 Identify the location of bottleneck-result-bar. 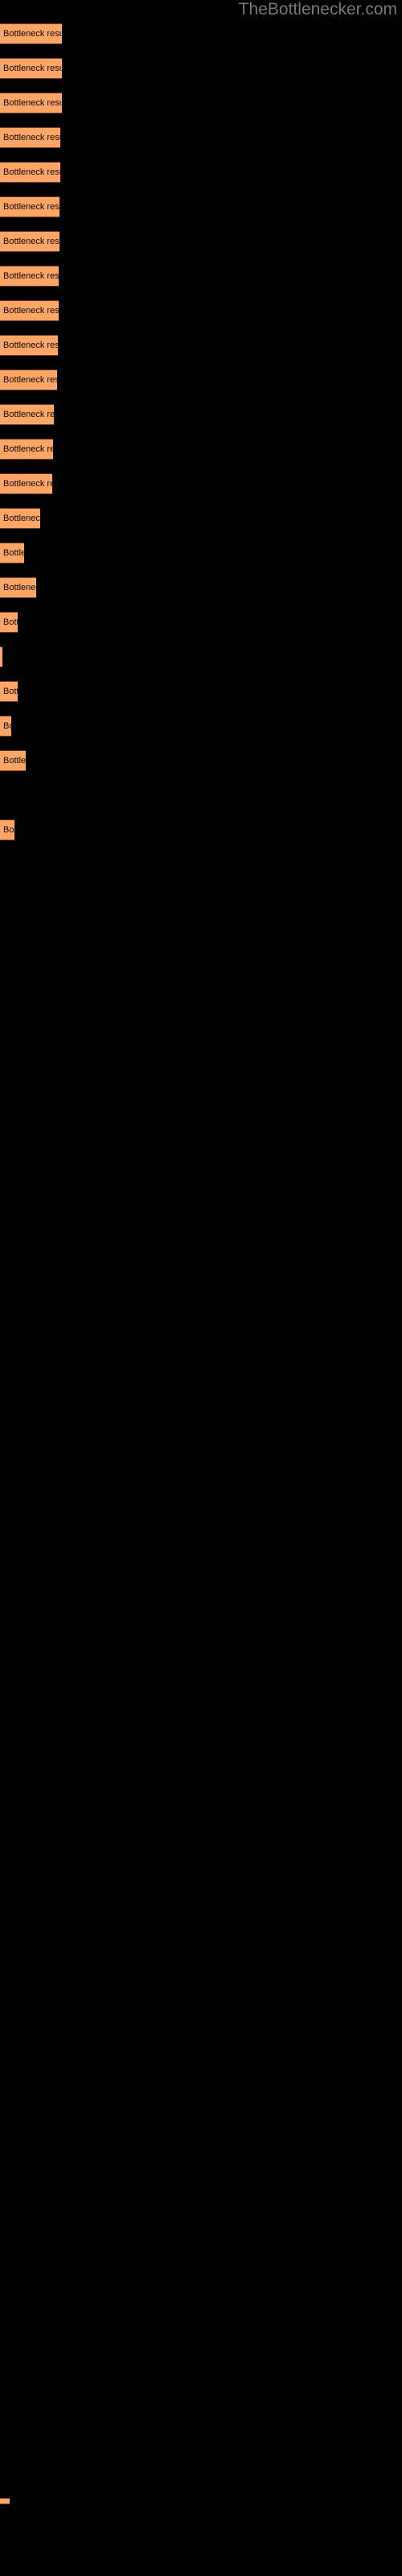
(5, 2501).